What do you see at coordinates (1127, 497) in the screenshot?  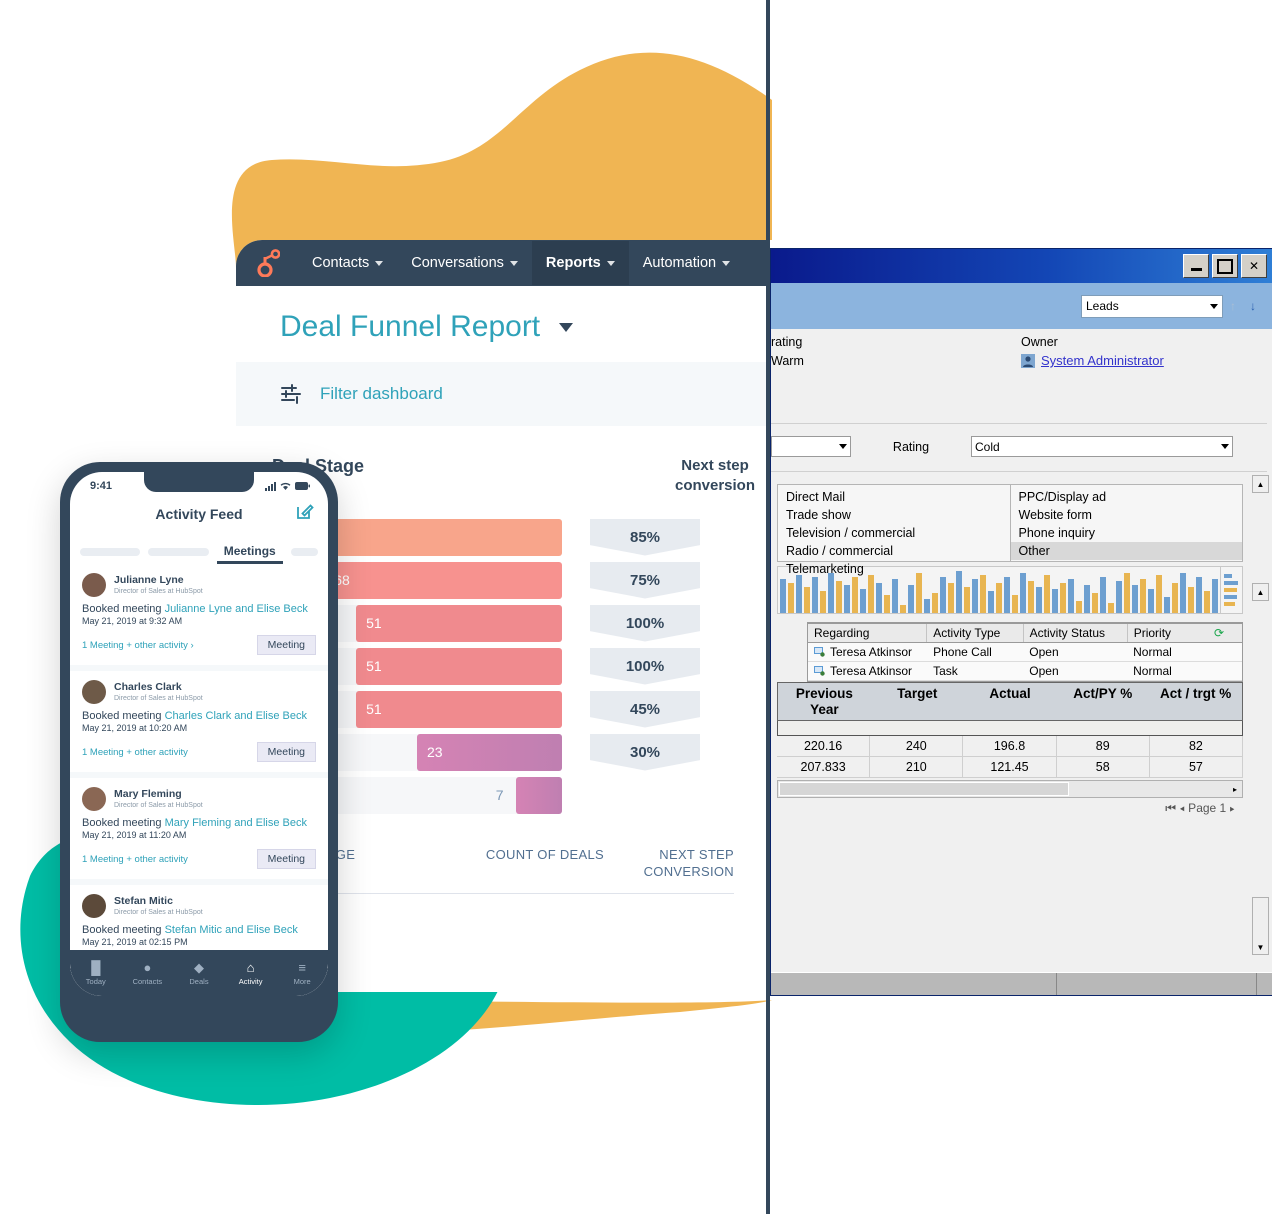 I see `lead-source-item: PPC/Display ad` at bounding box center [1127, 497].